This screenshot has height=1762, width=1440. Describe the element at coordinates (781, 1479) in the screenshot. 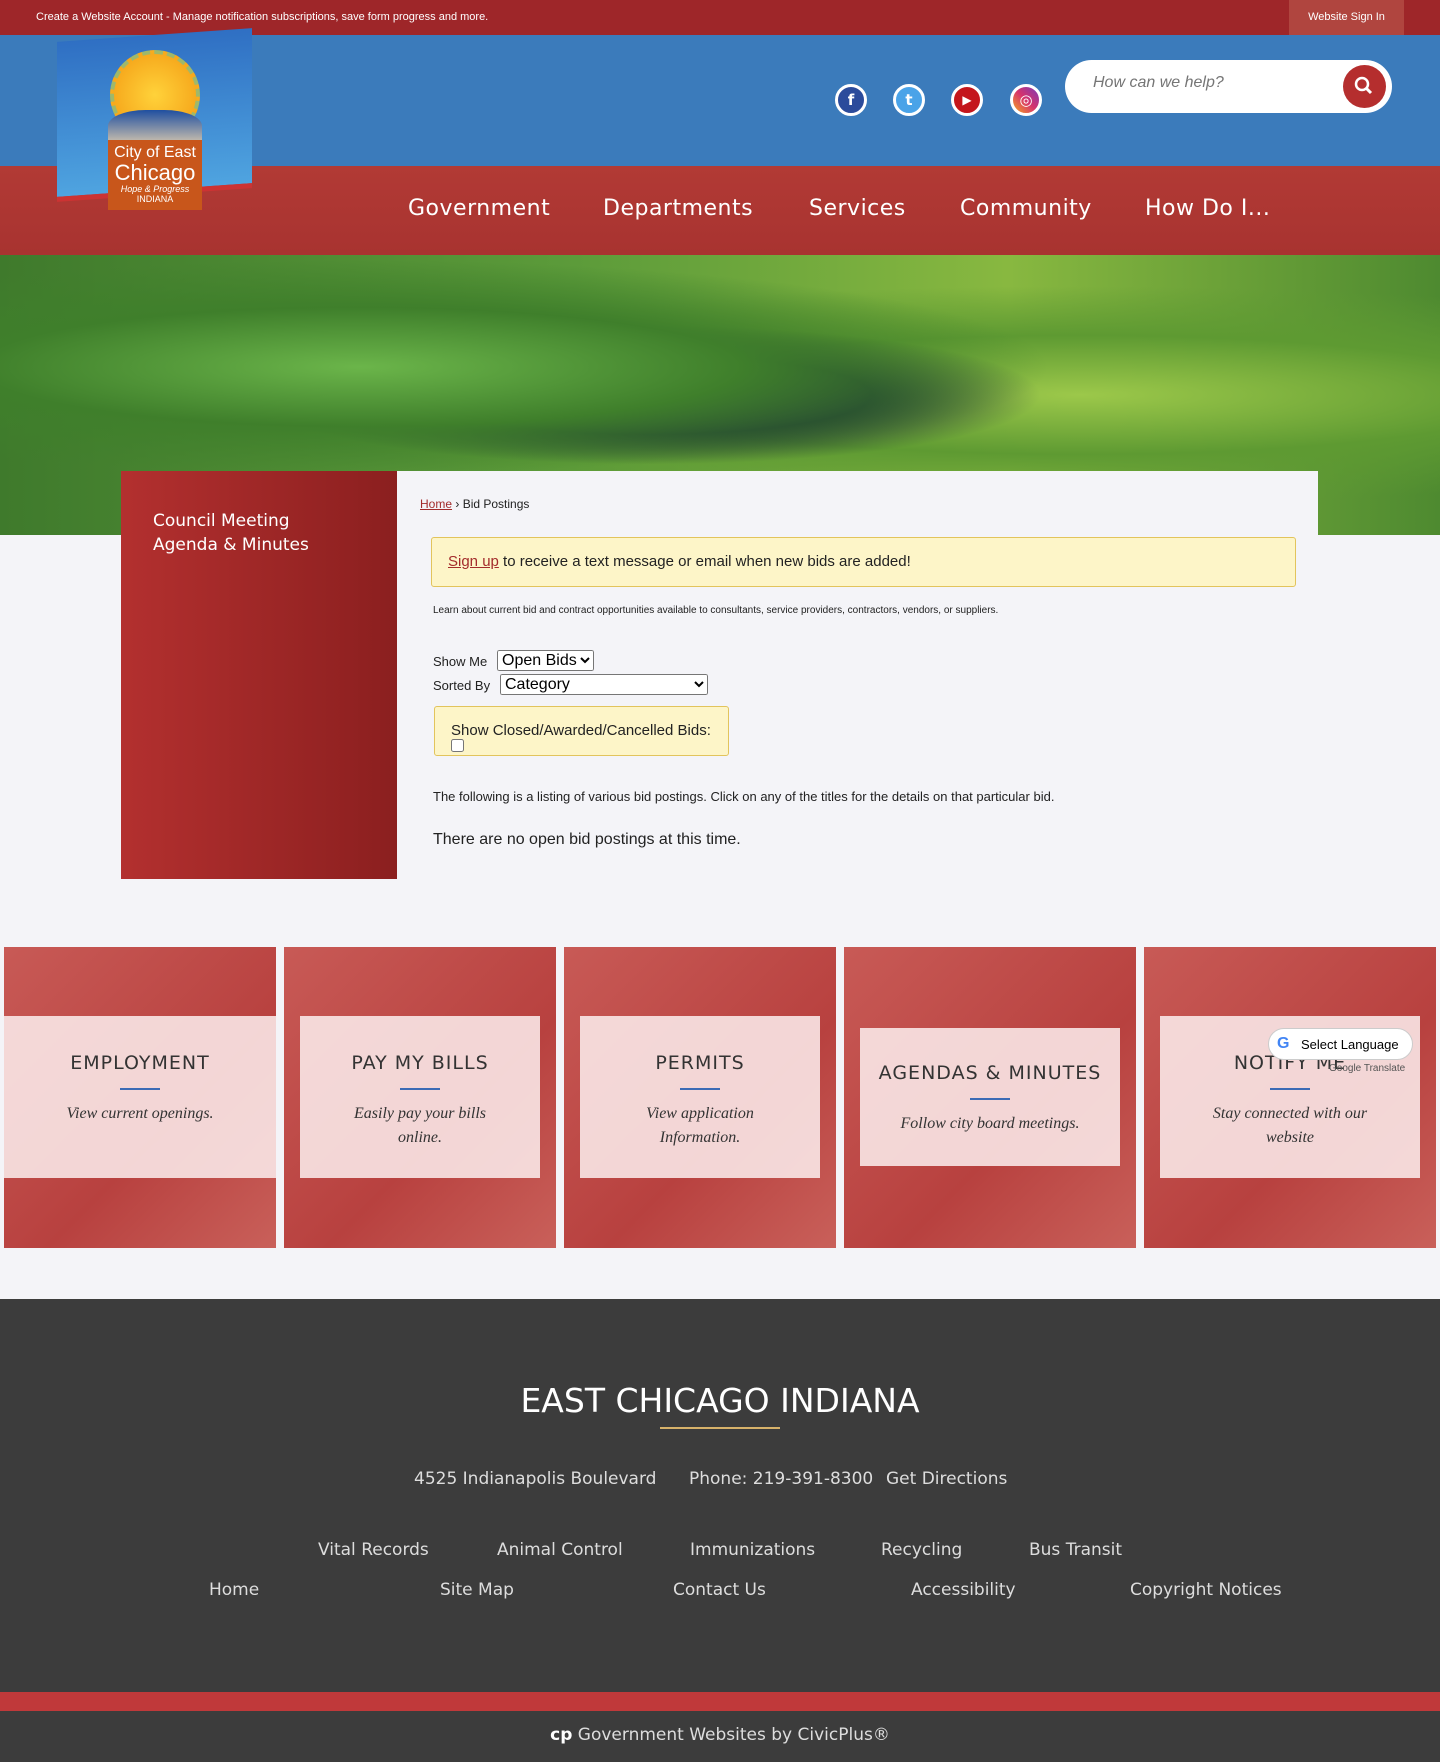

I see `footer-phone: Phone: 219-391-8300` at that location.